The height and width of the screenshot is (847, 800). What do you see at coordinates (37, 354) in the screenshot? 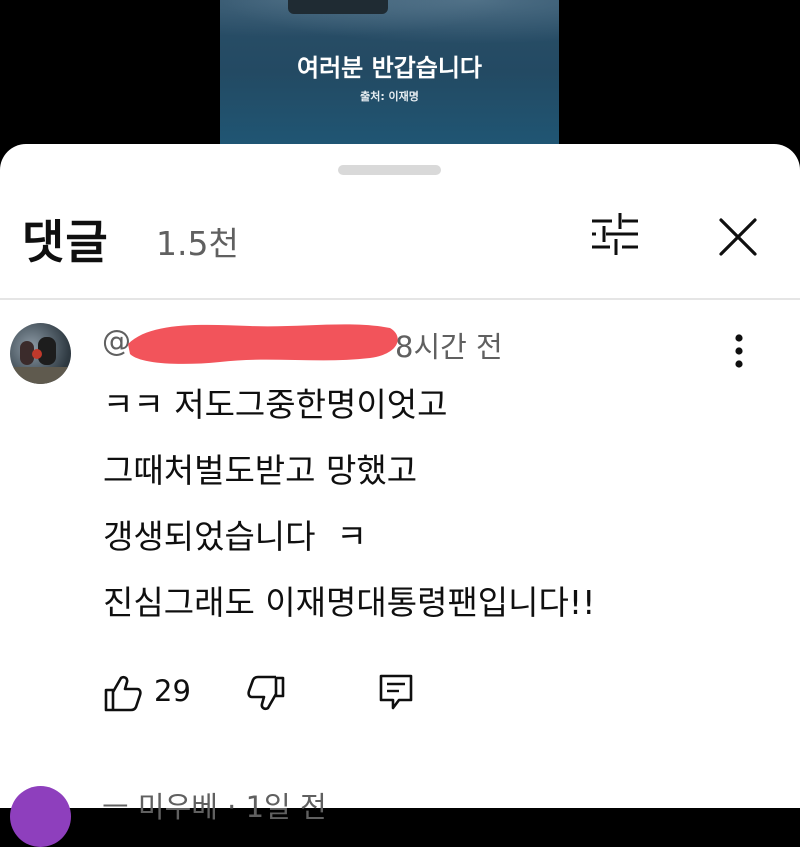
I see `avatar-accent` at bounding box center [37, 354].